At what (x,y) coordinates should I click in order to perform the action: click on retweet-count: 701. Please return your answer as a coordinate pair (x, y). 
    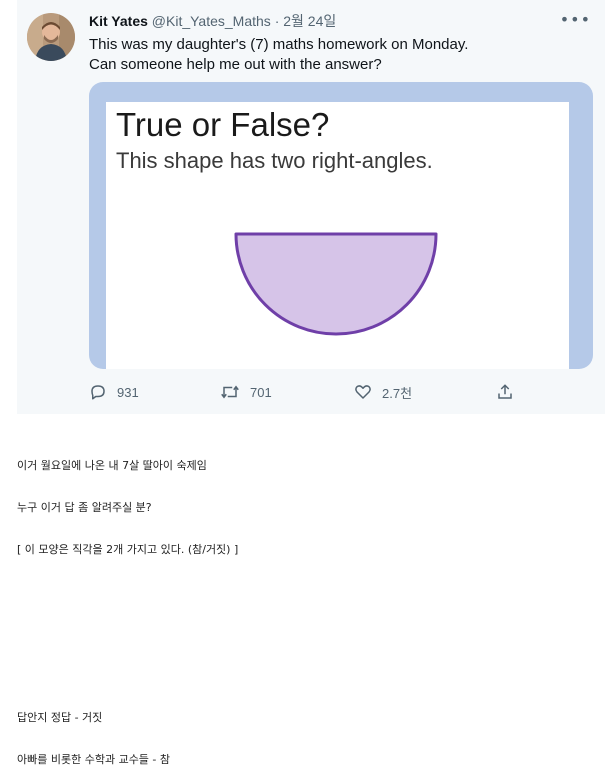
    Looking at the image, I should click on (261, 392).